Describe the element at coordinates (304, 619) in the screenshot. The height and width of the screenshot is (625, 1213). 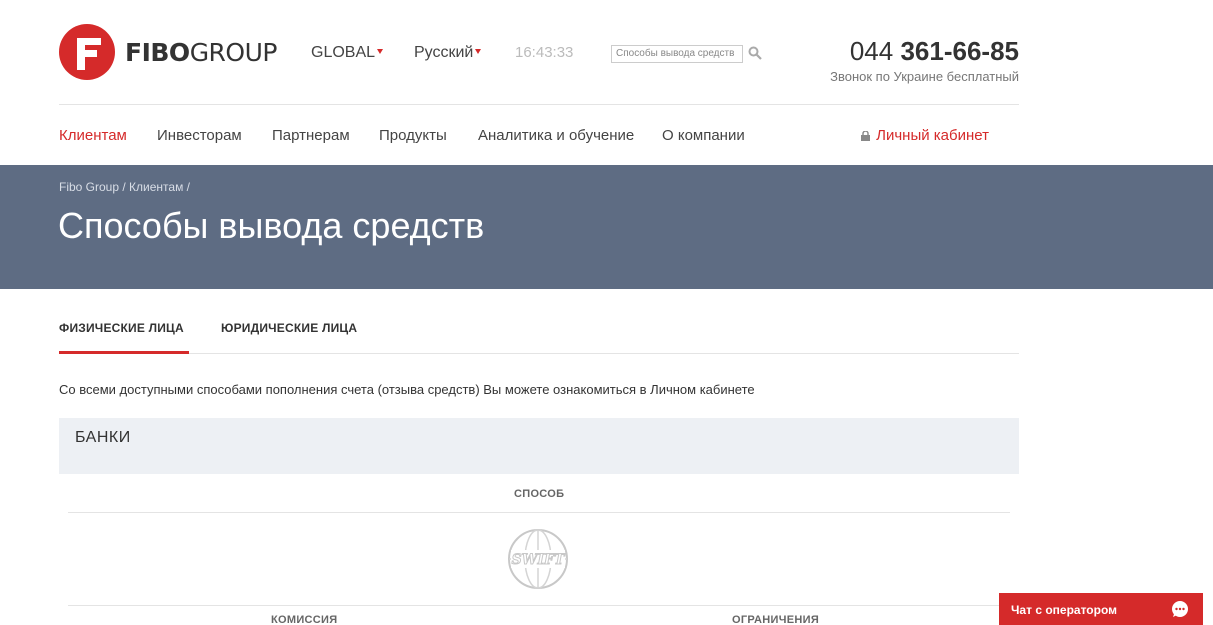
I see `column-header-commission: КОМИССИЯ` at that location.